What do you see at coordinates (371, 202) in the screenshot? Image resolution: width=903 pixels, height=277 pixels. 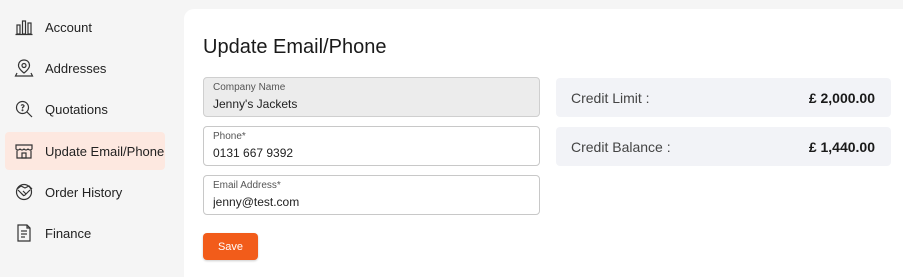 I see `email-input` at bounding box center [371, 202].